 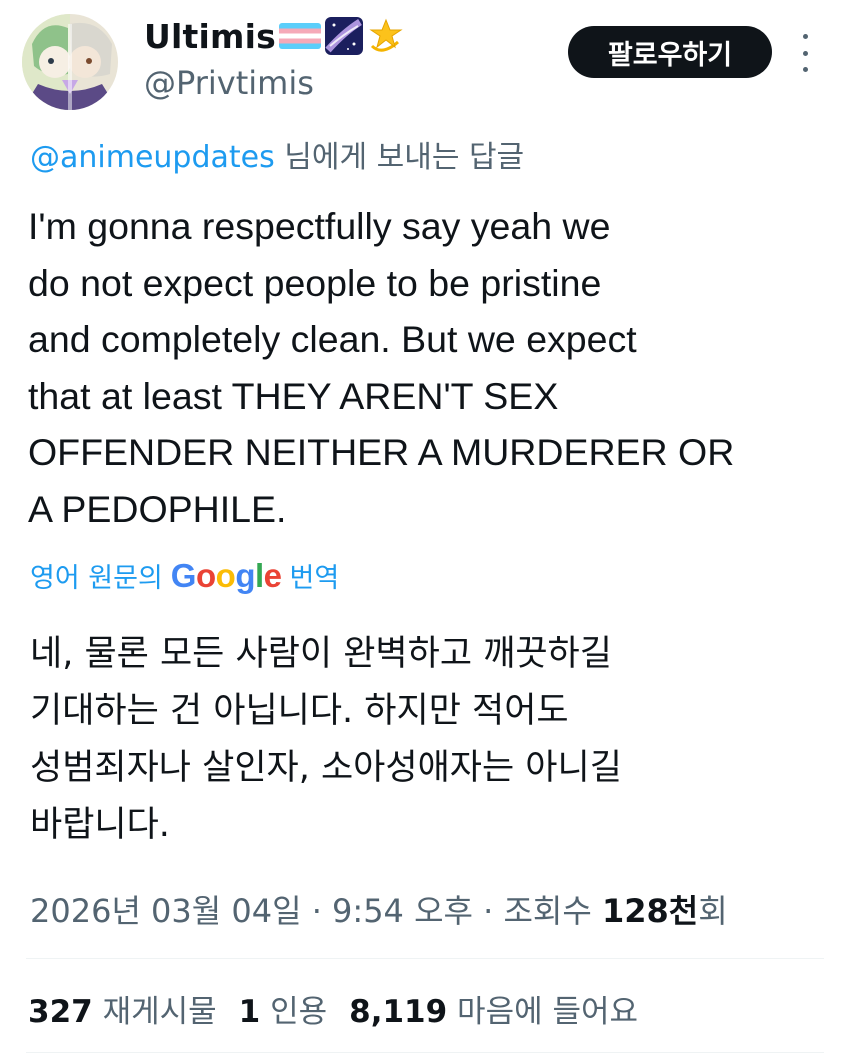 What do you see at coordinates (332, 339) in the screenshot?
I see `tweet-line: and completely clean. But we expect` at bounding box center [332, 339].